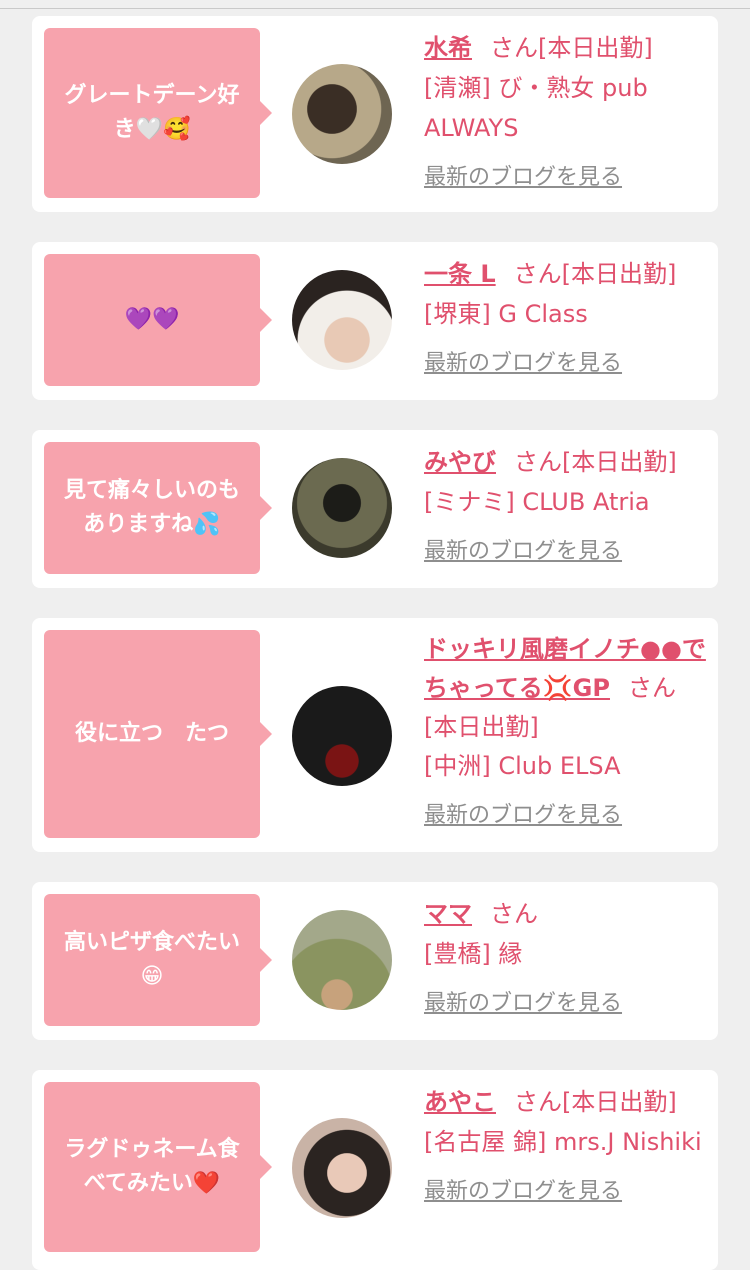  Describe the element at coordinates (448, 914) in the screenshot. I see `cast-name-link: ママ` at that location.